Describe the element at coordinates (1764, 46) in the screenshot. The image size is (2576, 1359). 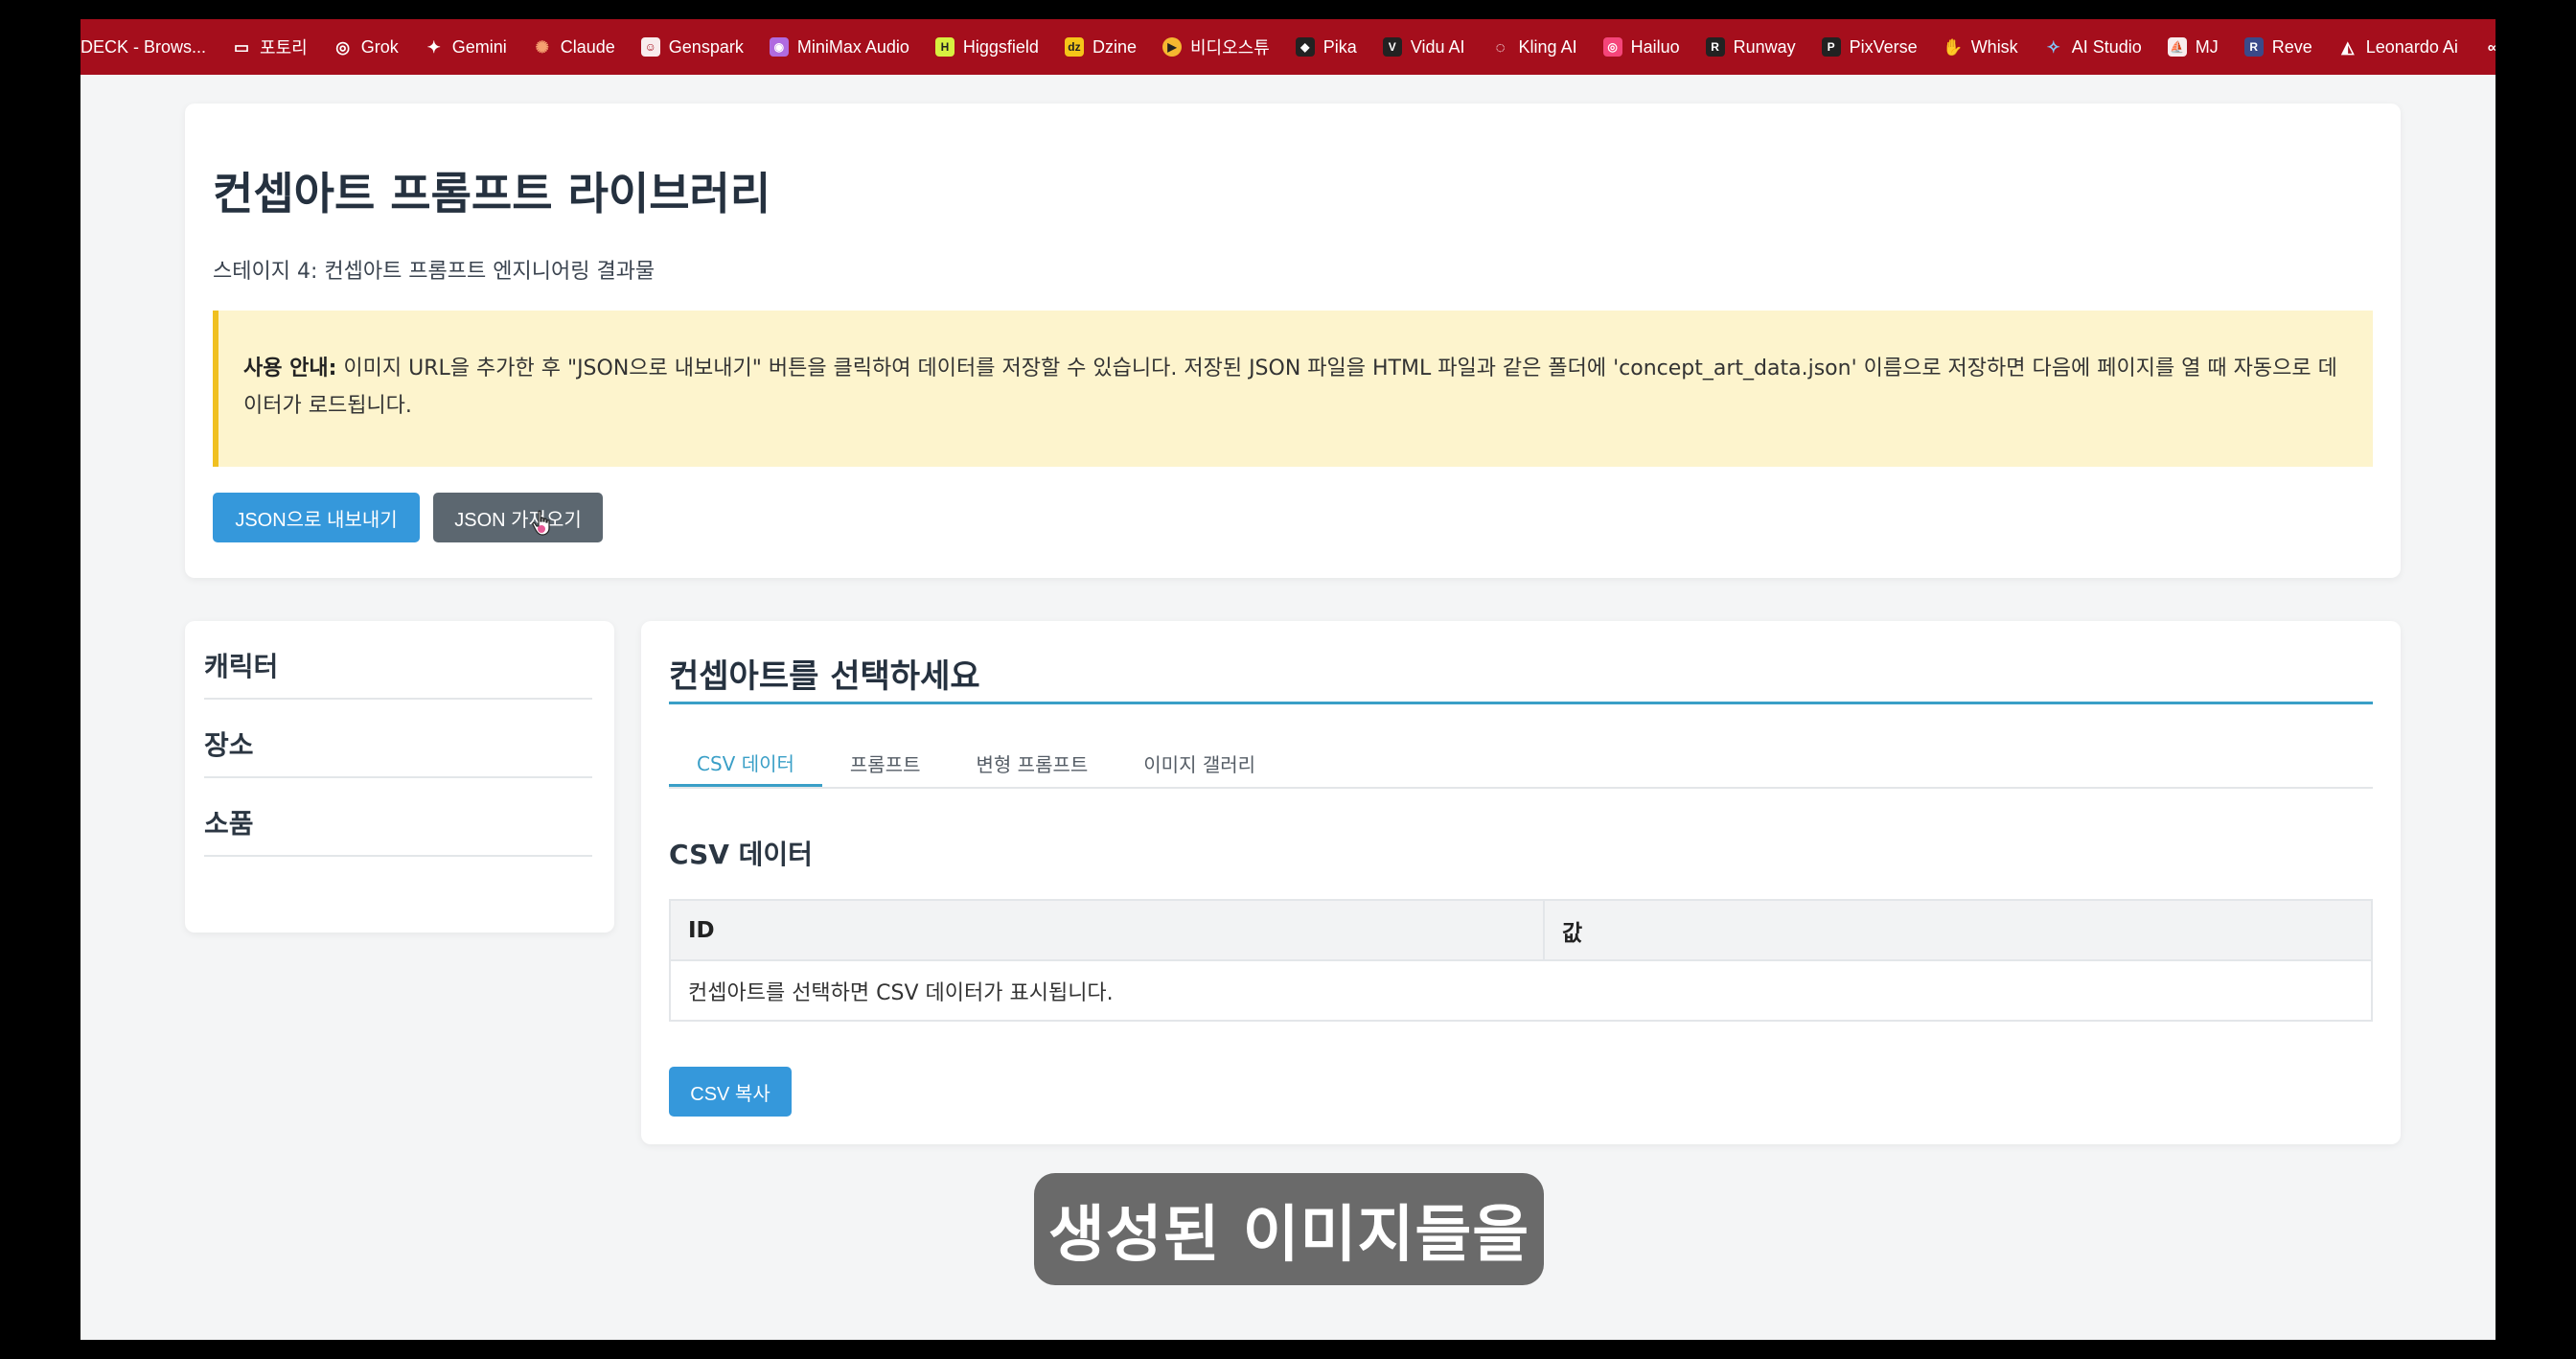
I see `bookmark-label: Runway` at that location.